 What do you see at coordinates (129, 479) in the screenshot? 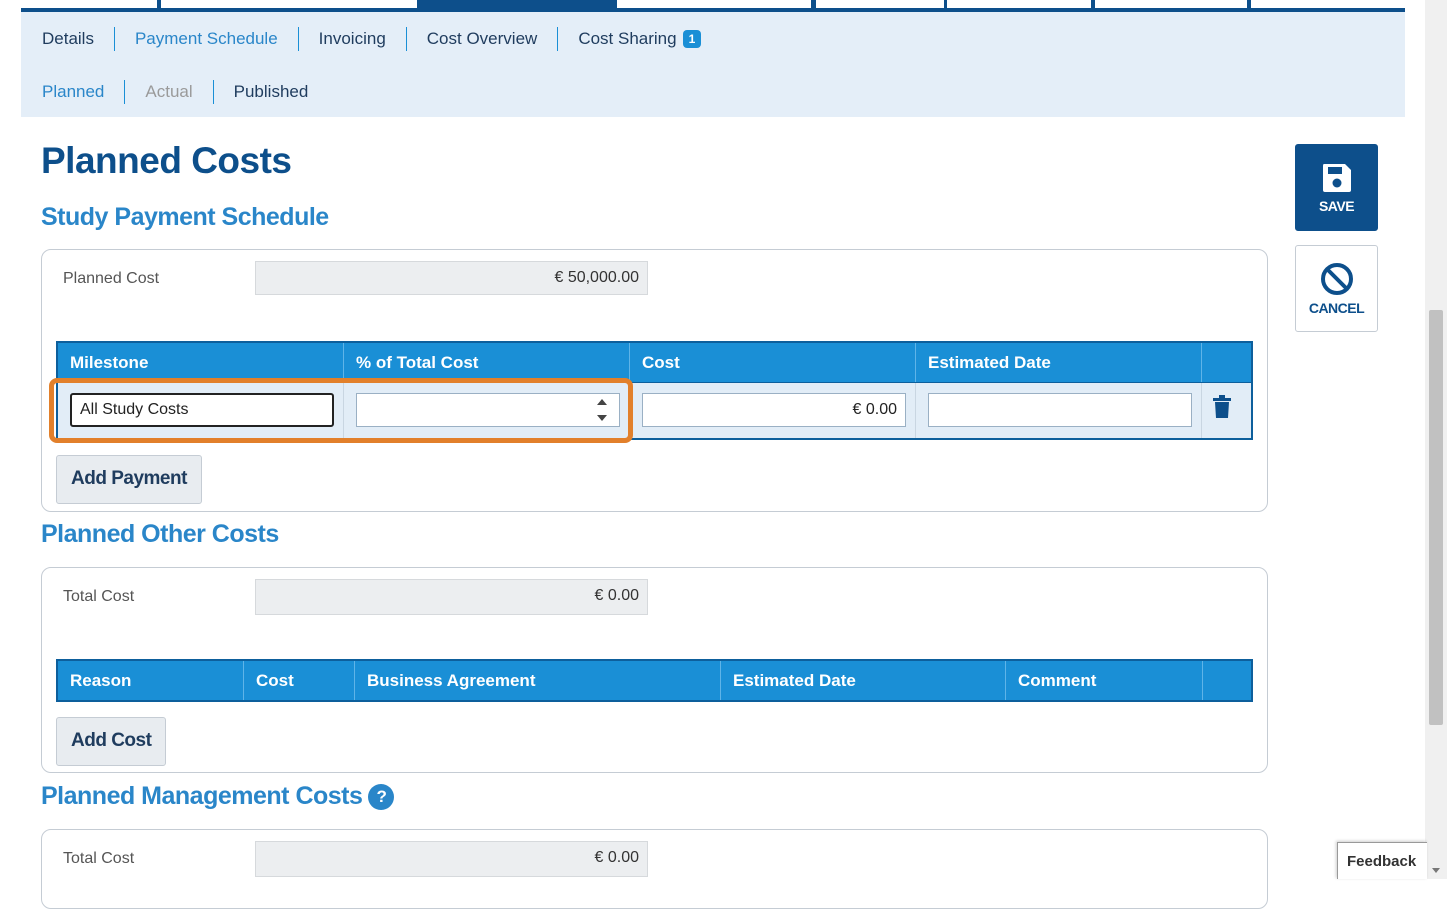
I see `add-payment-button: Add Payment` at bounding box center [129, 479].